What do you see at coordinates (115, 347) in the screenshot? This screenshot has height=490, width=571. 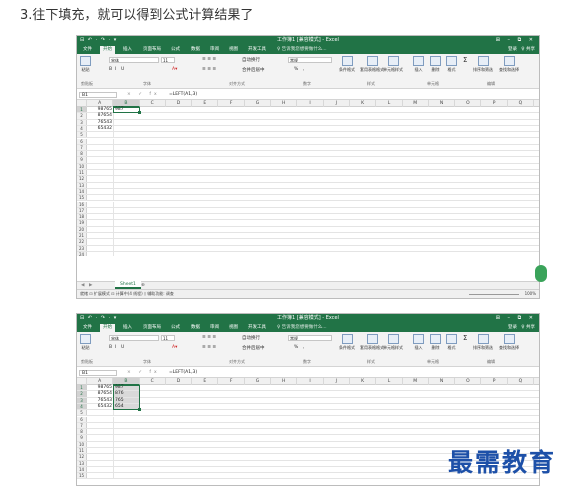 I see `italic-button: I` at bounding box center [115, 347].